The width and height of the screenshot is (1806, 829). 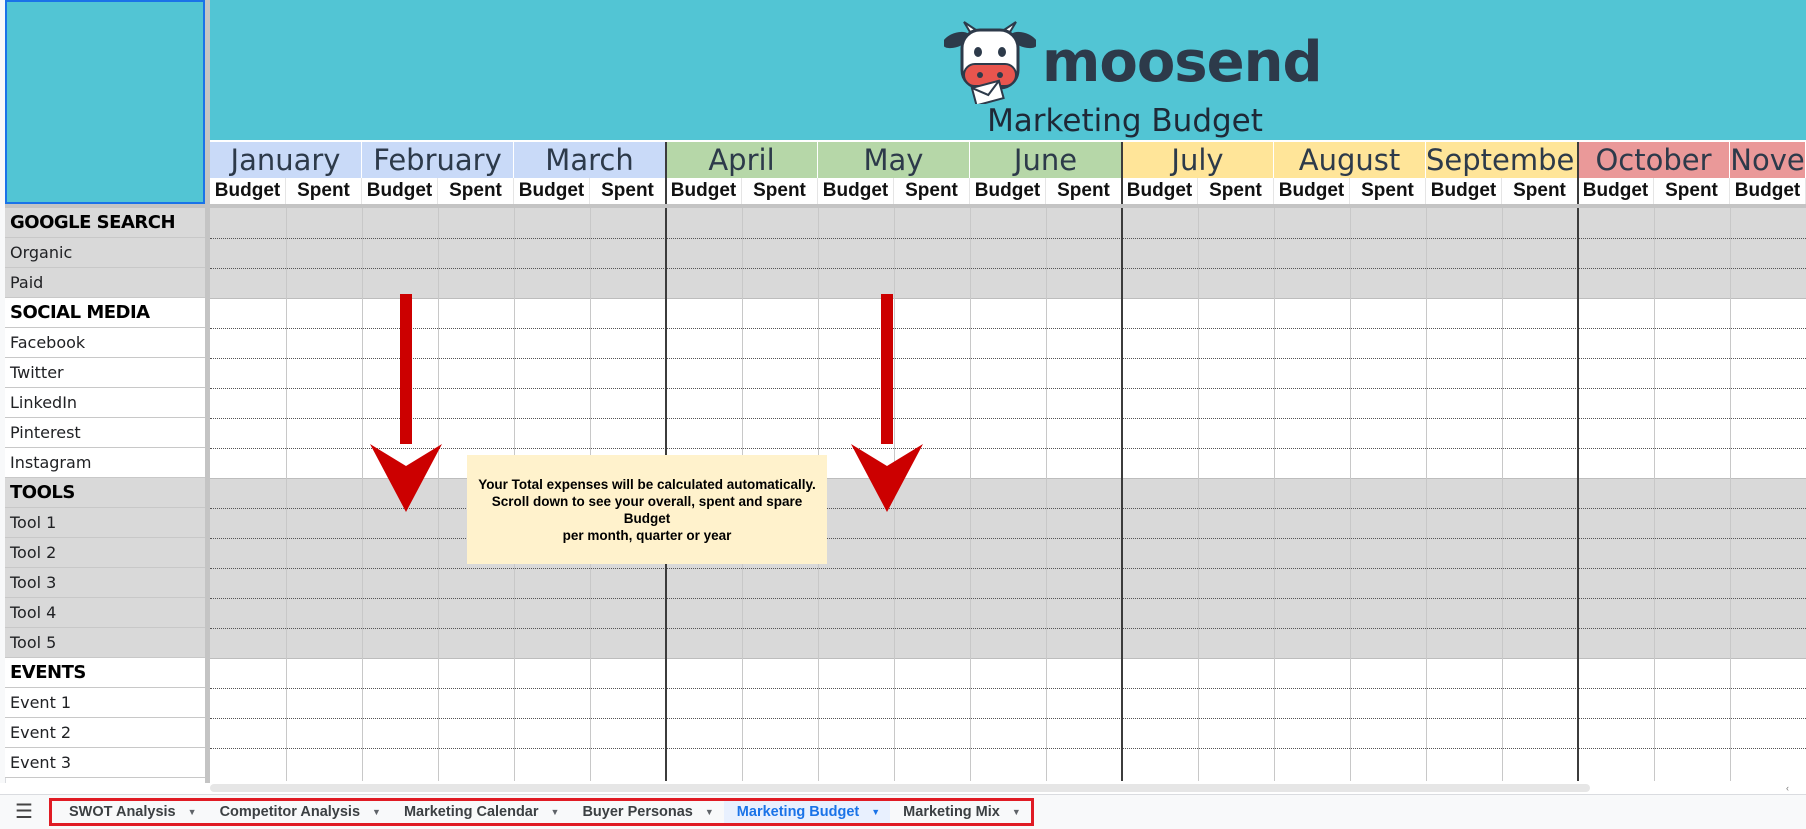 What do you see at coordinates (24, 812) in the screenshot?
I see `all-sheets-menu-icon: ☰` at bounding box center [24, 812].